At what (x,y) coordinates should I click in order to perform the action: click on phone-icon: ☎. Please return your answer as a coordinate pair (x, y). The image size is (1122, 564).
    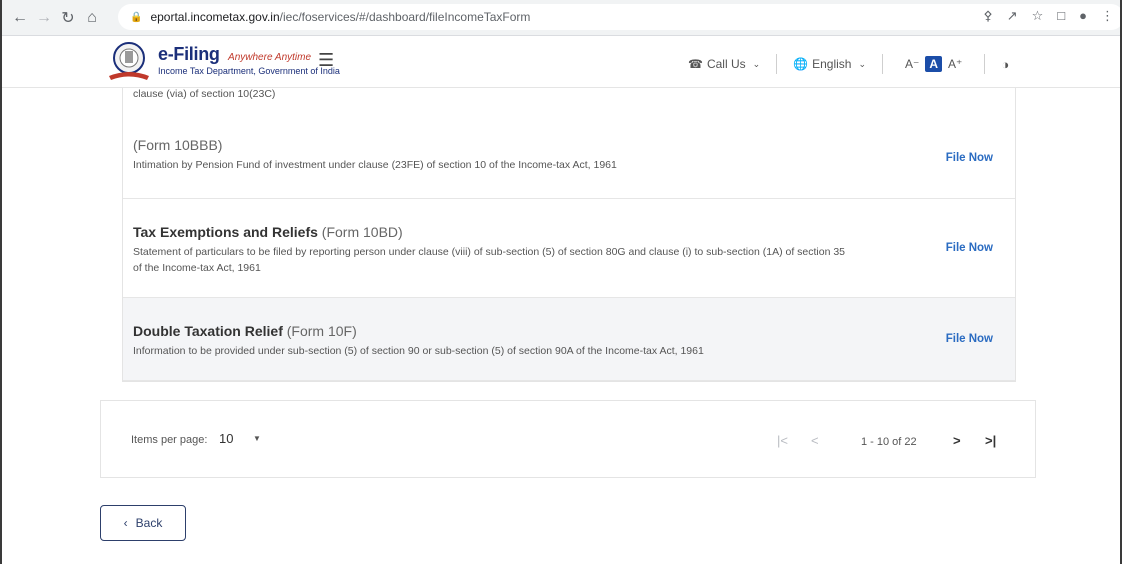
    Looking at the image, I should click on (695, 64).